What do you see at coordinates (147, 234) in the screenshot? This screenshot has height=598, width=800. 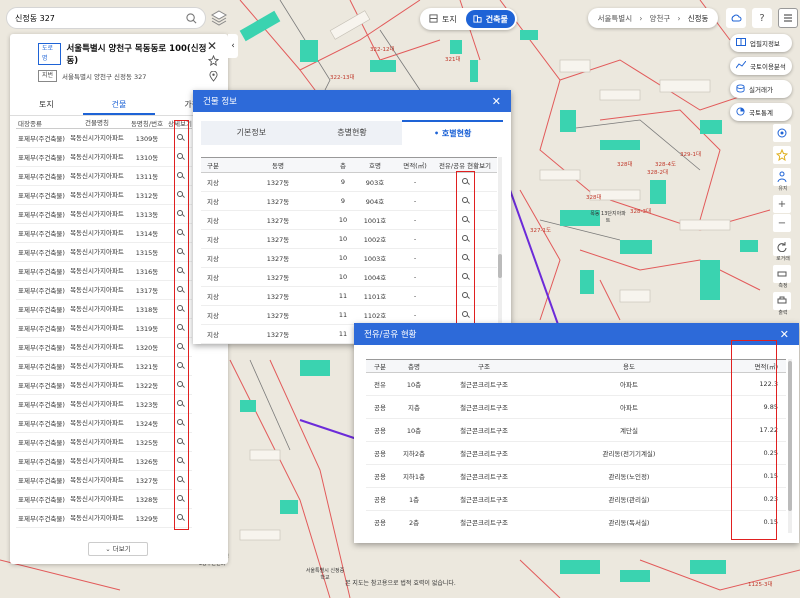 I see `dong-number: 1314동` at bounding box center [147, 234].